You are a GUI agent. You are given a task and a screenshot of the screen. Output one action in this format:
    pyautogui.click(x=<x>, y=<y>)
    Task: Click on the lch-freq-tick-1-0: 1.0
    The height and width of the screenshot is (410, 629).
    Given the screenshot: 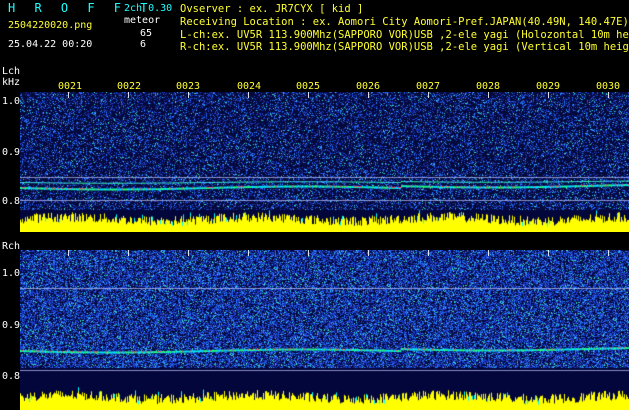 What is the action you would take?
    pyautogui.click(x=11, y=101)
    